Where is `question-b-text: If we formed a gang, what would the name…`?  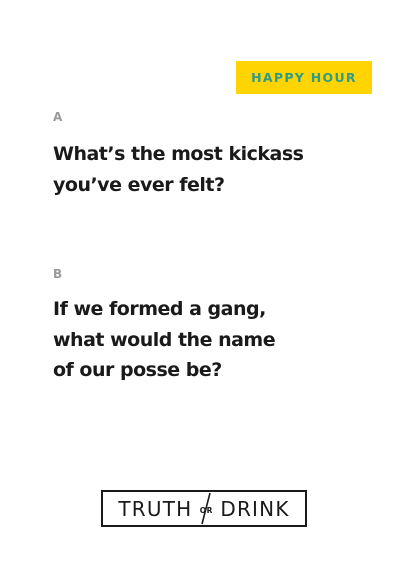
question-b-text: If we formed a gang, what would the name… is located at coordinates (164, 339).